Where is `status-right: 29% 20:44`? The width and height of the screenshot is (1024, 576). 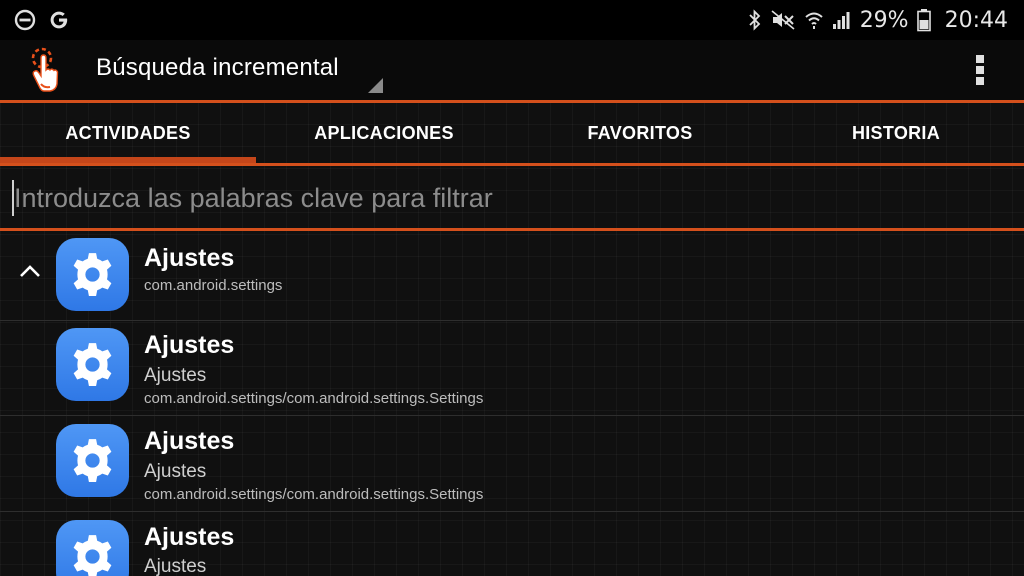
status-right: 29% 20:44 is located at coordinates (878, 20).